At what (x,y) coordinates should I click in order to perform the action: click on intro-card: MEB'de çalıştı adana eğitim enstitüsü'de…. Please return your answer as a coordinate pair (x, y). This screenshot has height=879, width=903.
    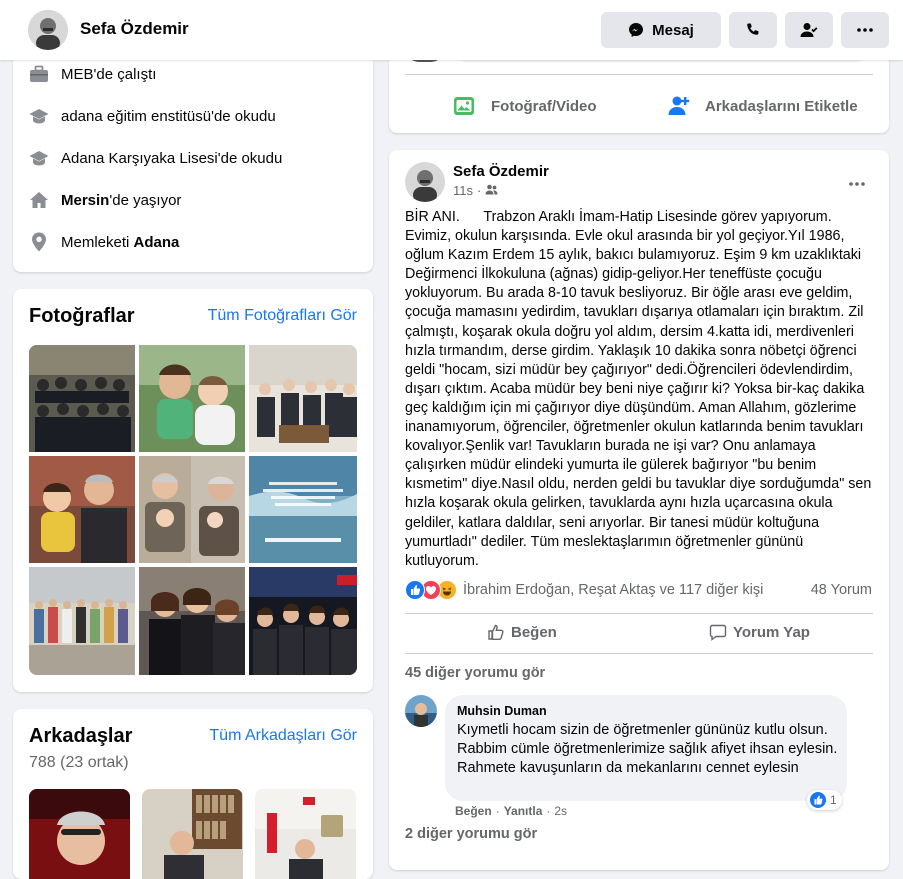
    Looking at the image, I should click on (193, 156).